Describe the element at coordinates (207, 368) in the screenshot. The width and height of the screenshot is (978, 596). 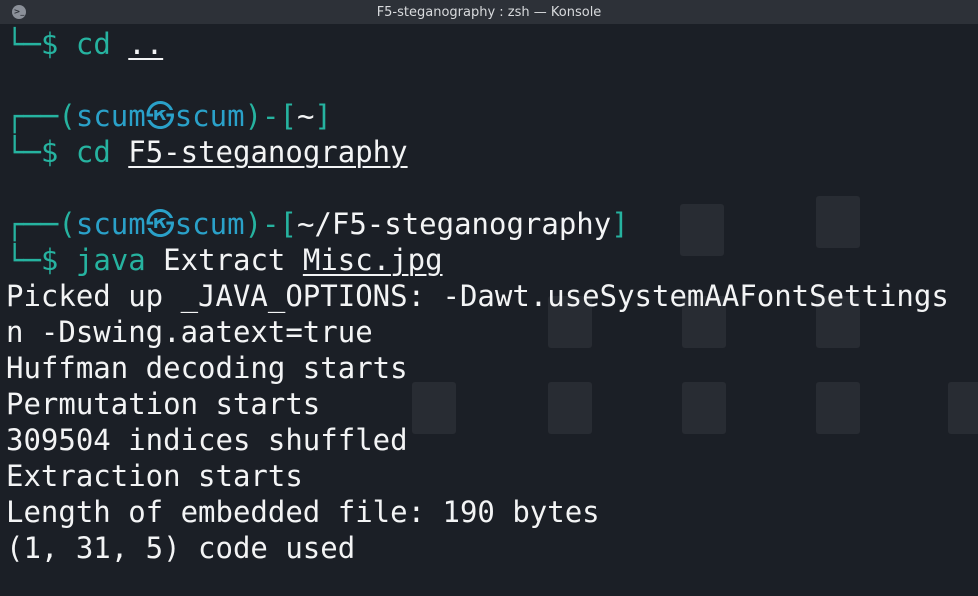
I see `output-line: Huffman decoding starts` at that location.